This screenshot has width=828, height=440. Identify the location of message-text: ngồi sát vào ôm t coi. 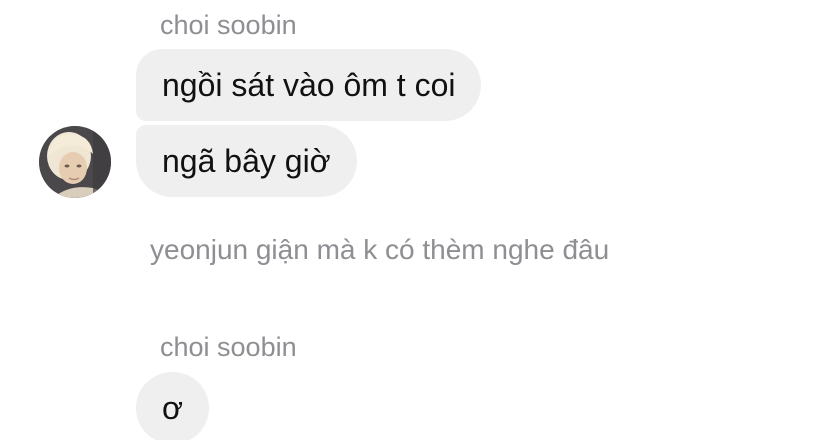
(309, 85).